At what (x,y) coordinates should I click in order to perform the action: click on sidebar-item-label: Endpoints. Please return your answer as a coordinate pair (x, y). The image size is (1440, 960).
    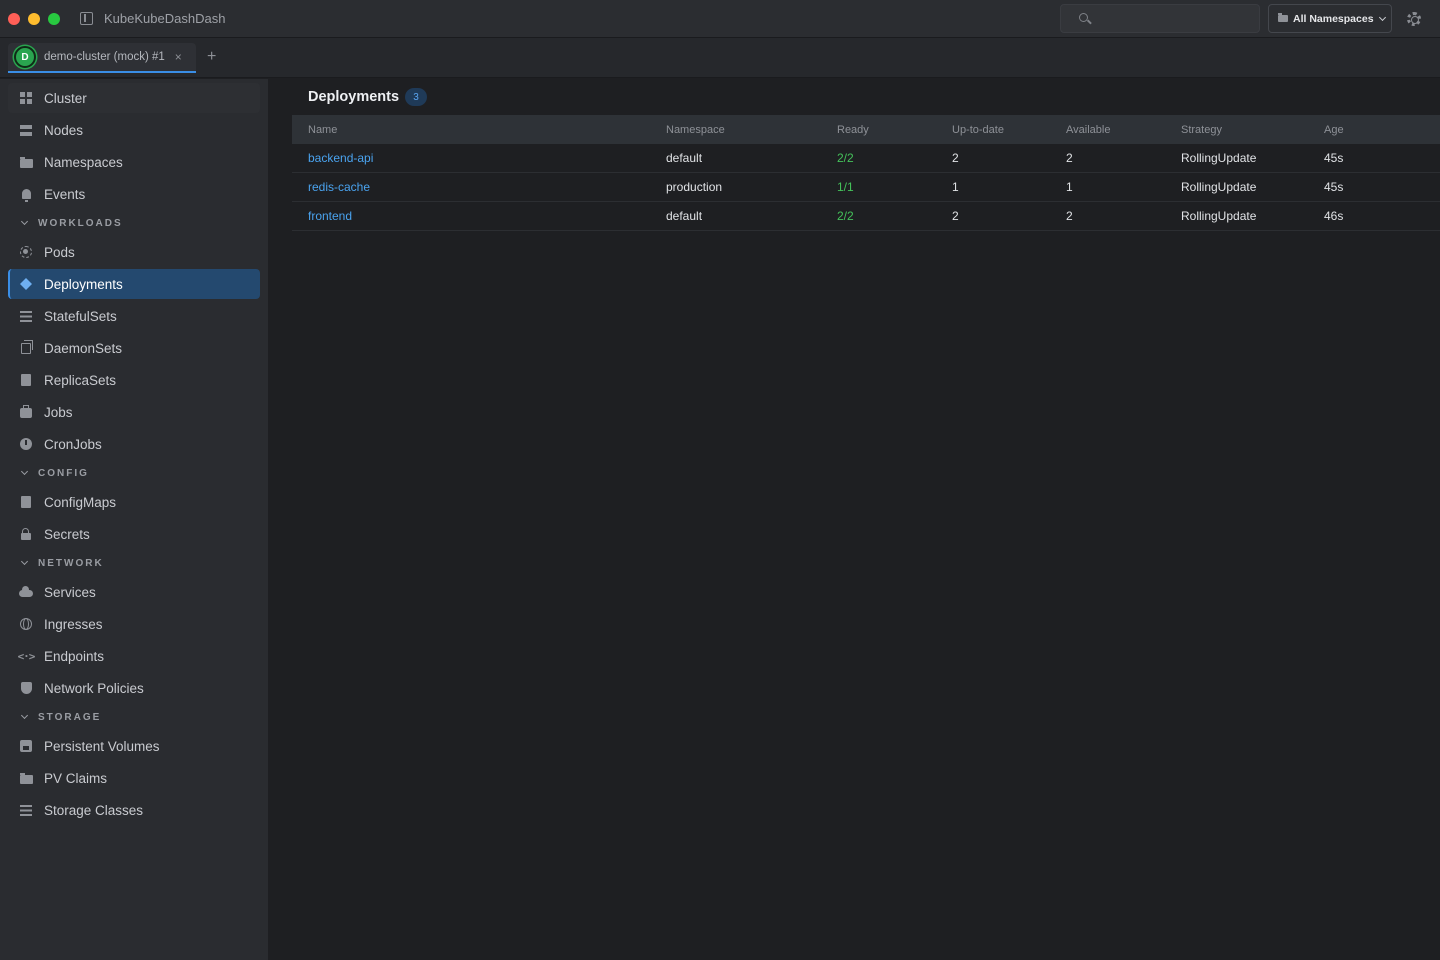
    Looking at the image, I should click on (74, 656).